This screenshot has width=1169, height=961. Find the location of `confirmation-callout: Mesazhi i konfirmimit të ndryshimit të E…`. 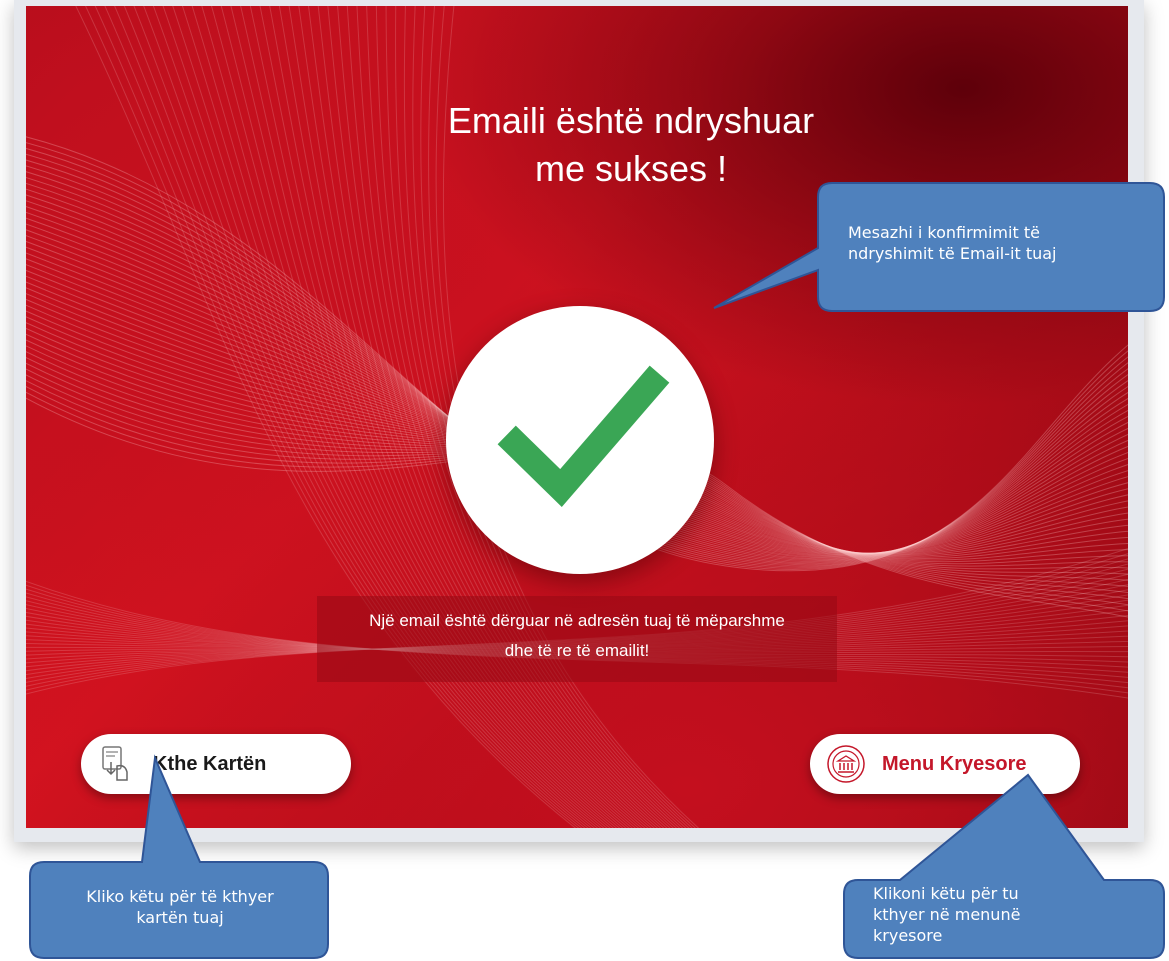

confirmation-callout: Mesazhi i konfirmimit të ndryshimit të E… is located at coordinates (952, 243).